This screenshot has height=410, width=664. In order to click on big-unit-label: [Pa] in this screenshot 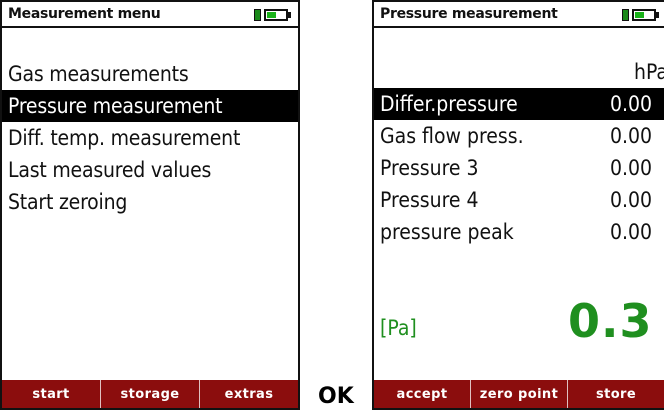, I will do `click(398, 328)`.